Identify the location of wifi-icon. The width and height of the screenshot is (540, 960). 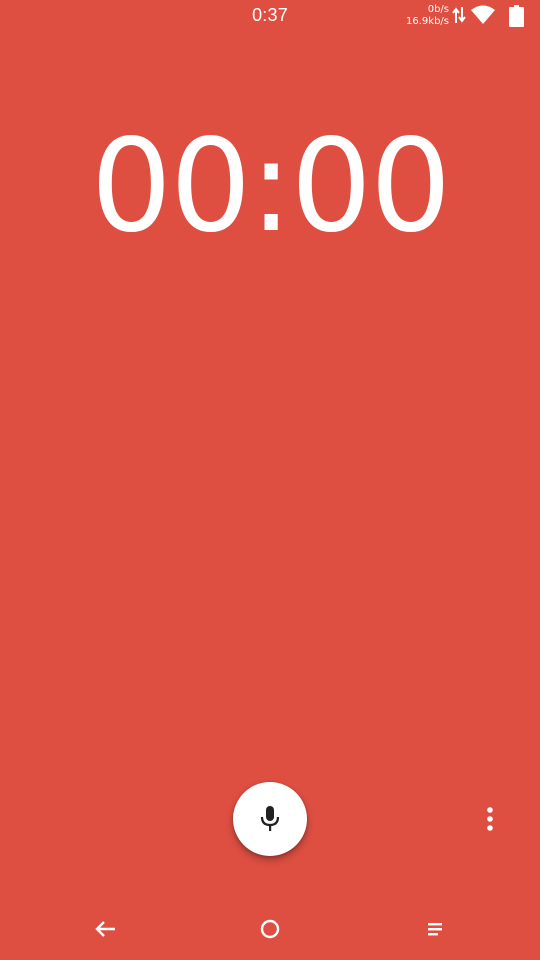
(483, 14).